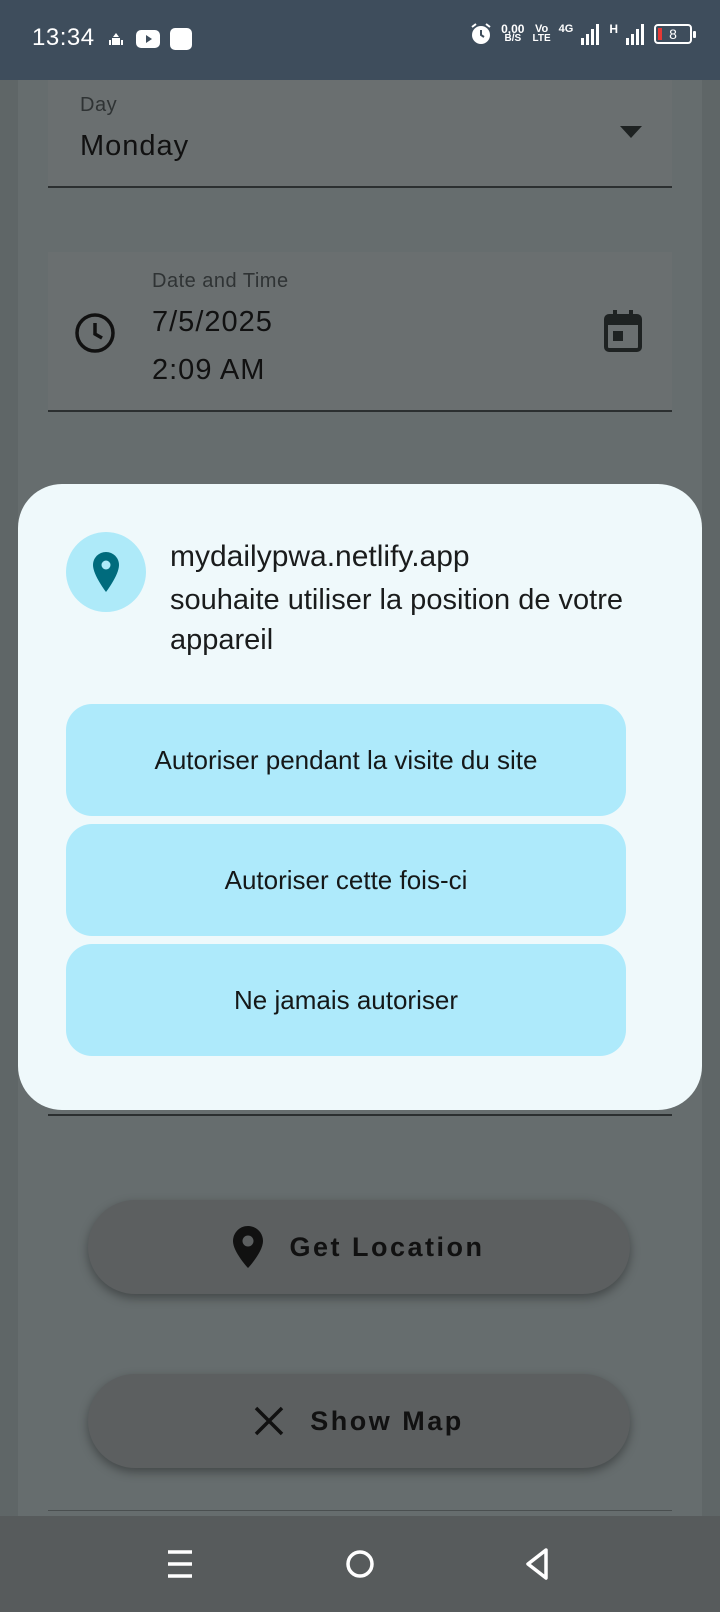 This screenshot has width=720, height=1612. I want to click on alarm-icon, so click(481, 33).